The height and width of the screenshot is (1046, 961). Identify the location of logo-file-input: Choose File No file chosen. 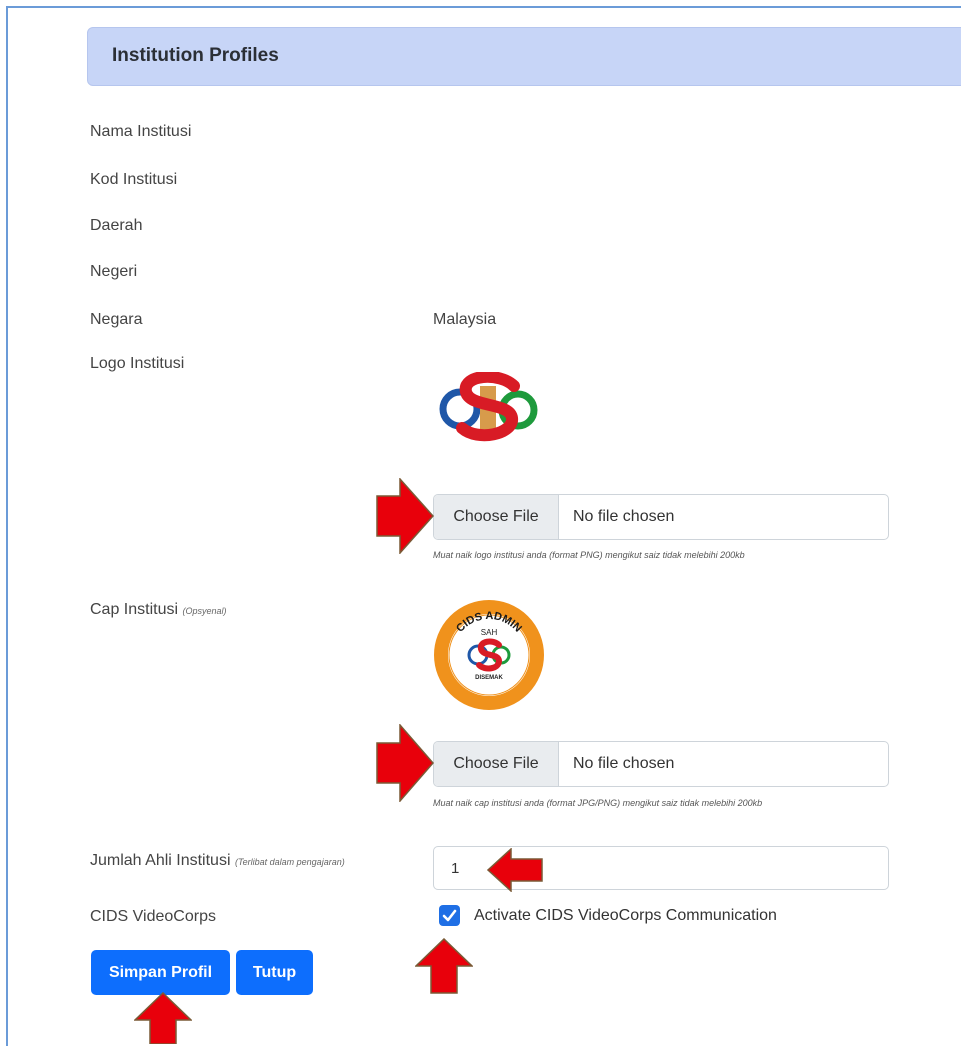
(661, 517).